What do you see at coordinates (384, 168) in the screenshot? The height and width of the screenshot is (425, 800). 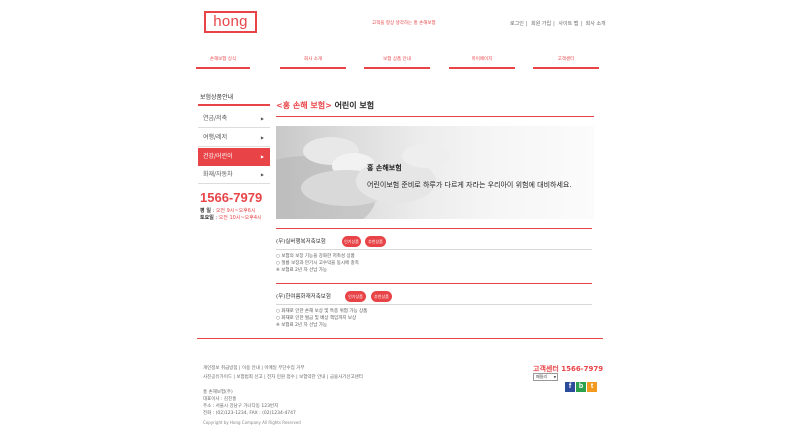 I see `banner-company-name: 홍 손해보험` at bounding box center [384, 168].